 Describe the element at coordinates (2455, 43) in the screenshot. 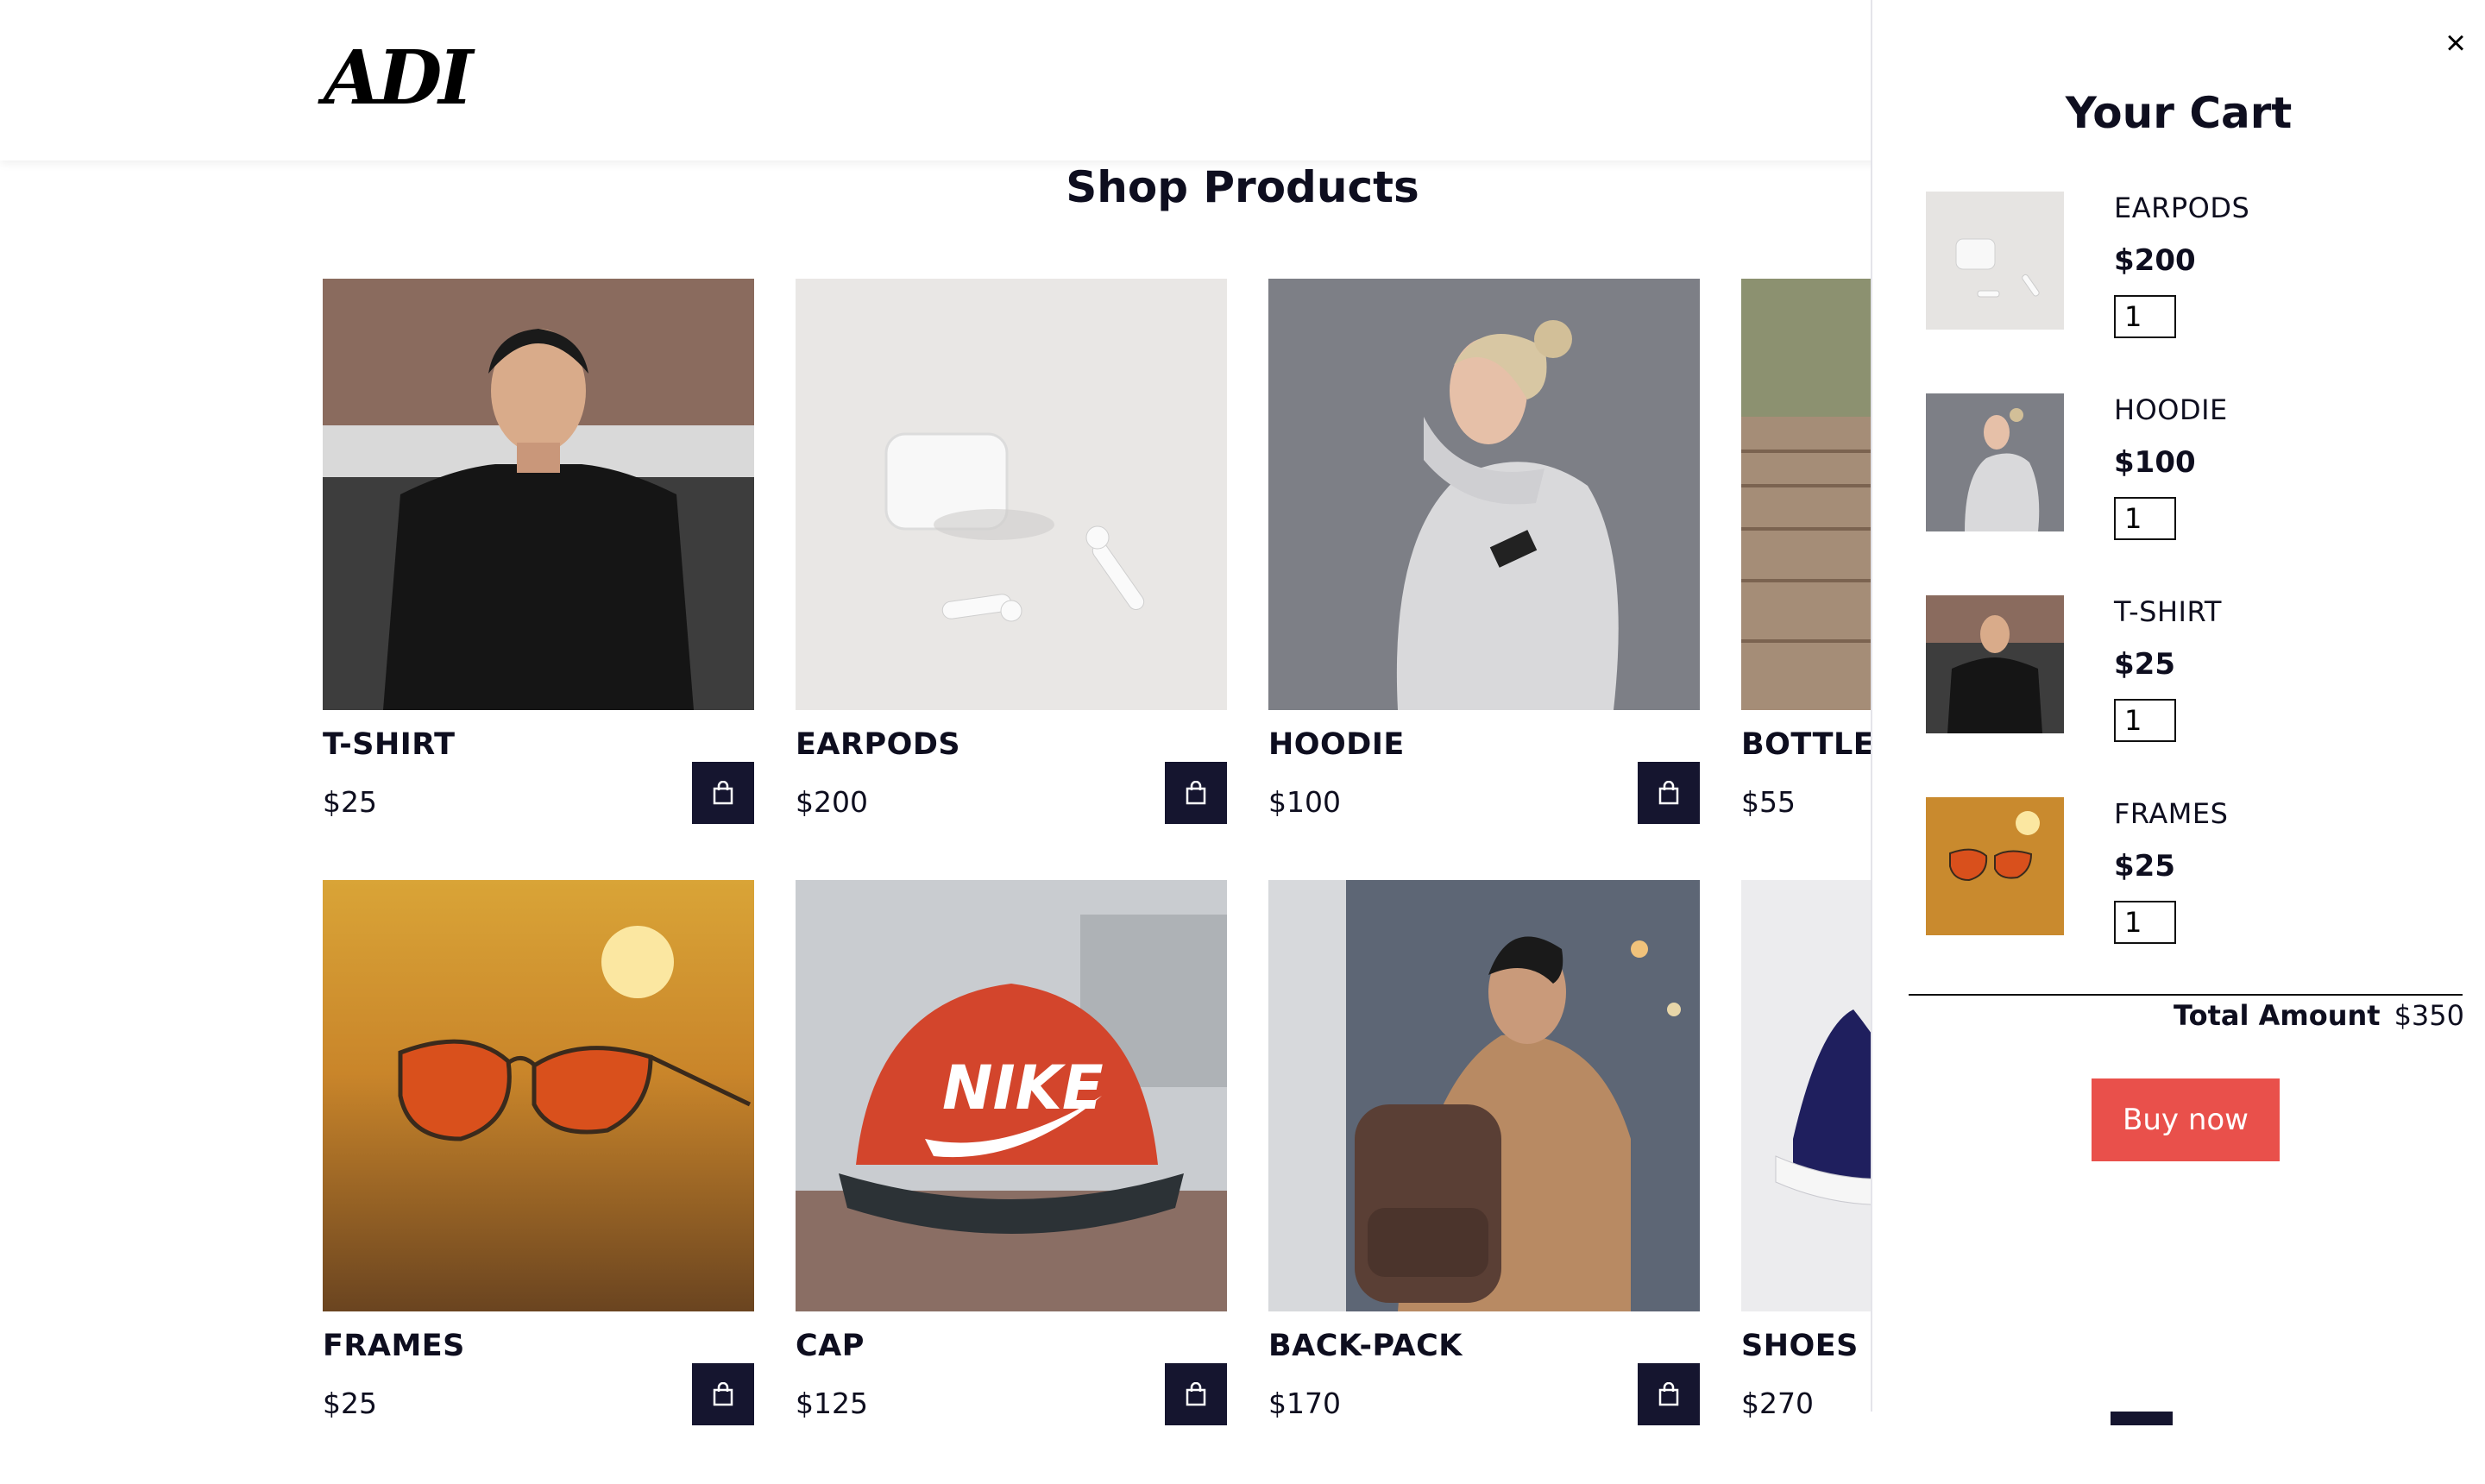

I see `close-icon: ×` at that location.